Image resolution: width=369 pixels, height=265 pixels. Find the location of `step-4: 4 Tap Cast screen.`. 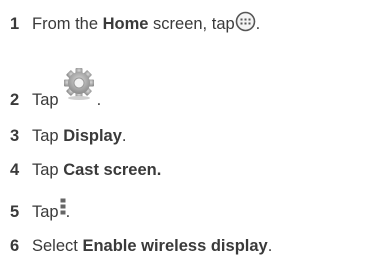

step-4: 4 Tap Cast screen. is located at coordinates (85, 170).